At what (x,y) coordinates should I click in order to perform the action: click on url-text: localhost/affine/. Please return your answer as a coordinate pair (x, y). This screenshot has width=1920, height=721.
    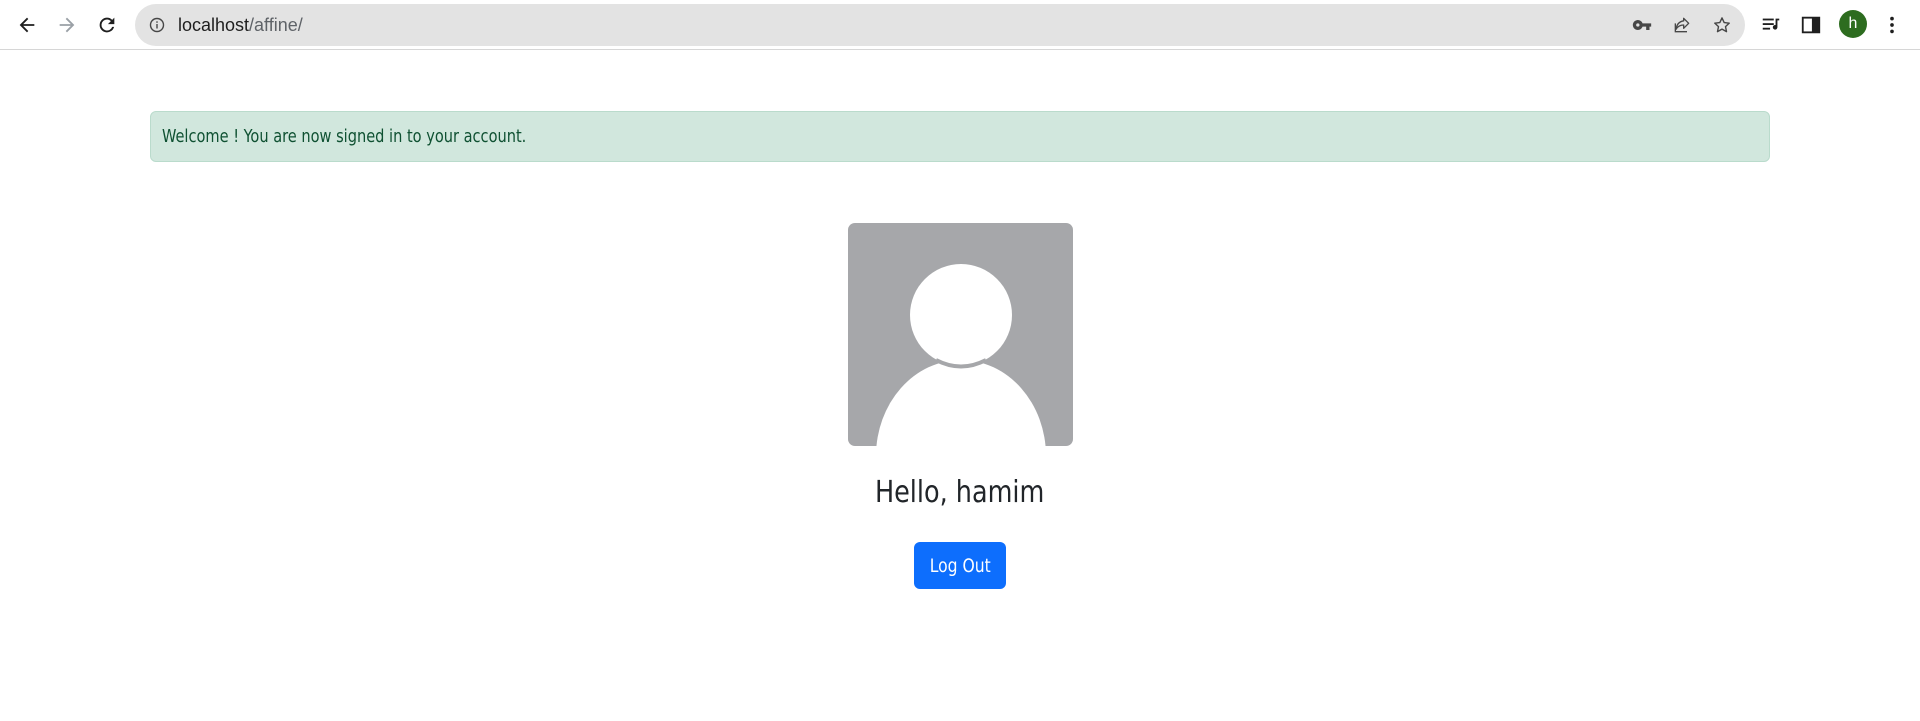
    Looking at the image, I should click on (240, 25).